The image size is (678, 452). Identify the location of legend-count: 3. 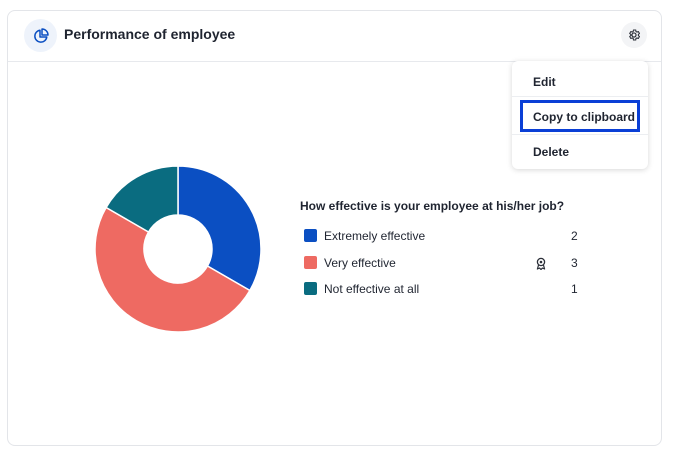
(574, 263).